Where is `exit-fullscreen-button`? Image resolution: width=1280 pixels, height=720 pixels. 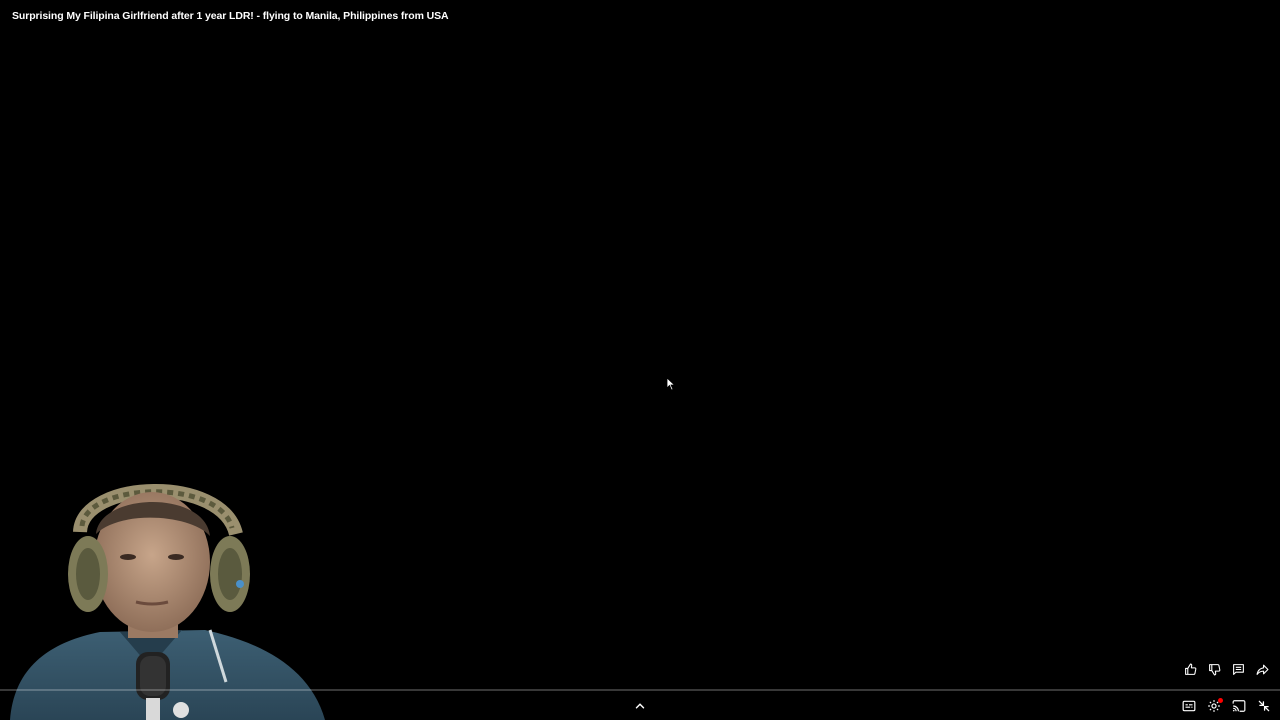
exit-fullscreen-button is located at coordinates (1264, 706).